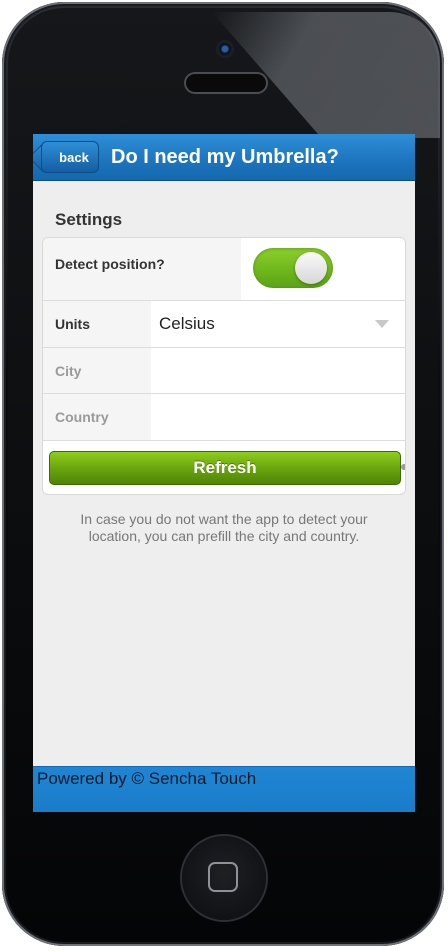 Image resolution: width=448 pixels, height=952 pixels. What do you see at coordinates (97, 324) in the screenshot?
I see `units-label: Units` at bounding box center [97, 324].